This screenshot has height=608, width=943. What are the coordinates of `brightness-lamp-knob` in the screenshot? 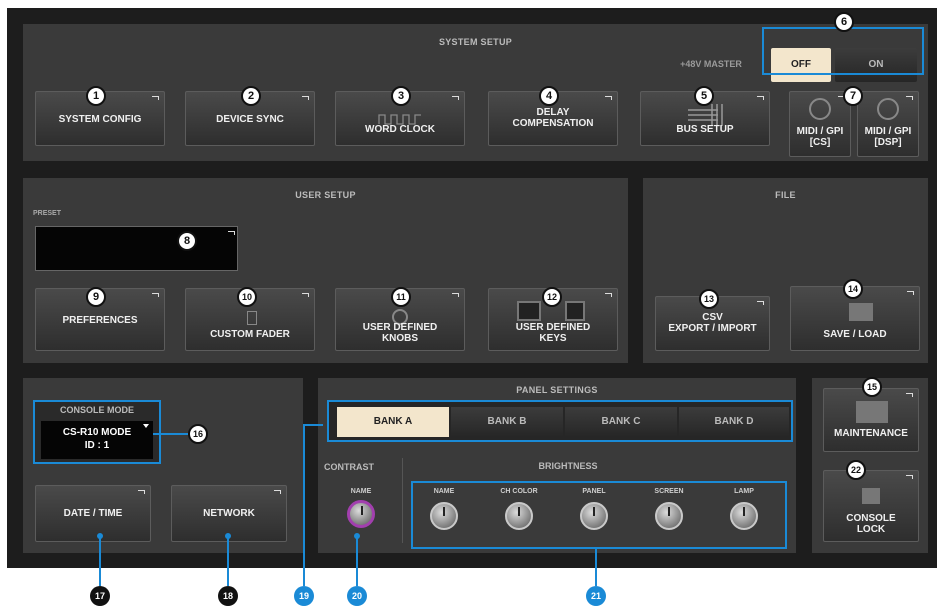 It's located at (744, 516).